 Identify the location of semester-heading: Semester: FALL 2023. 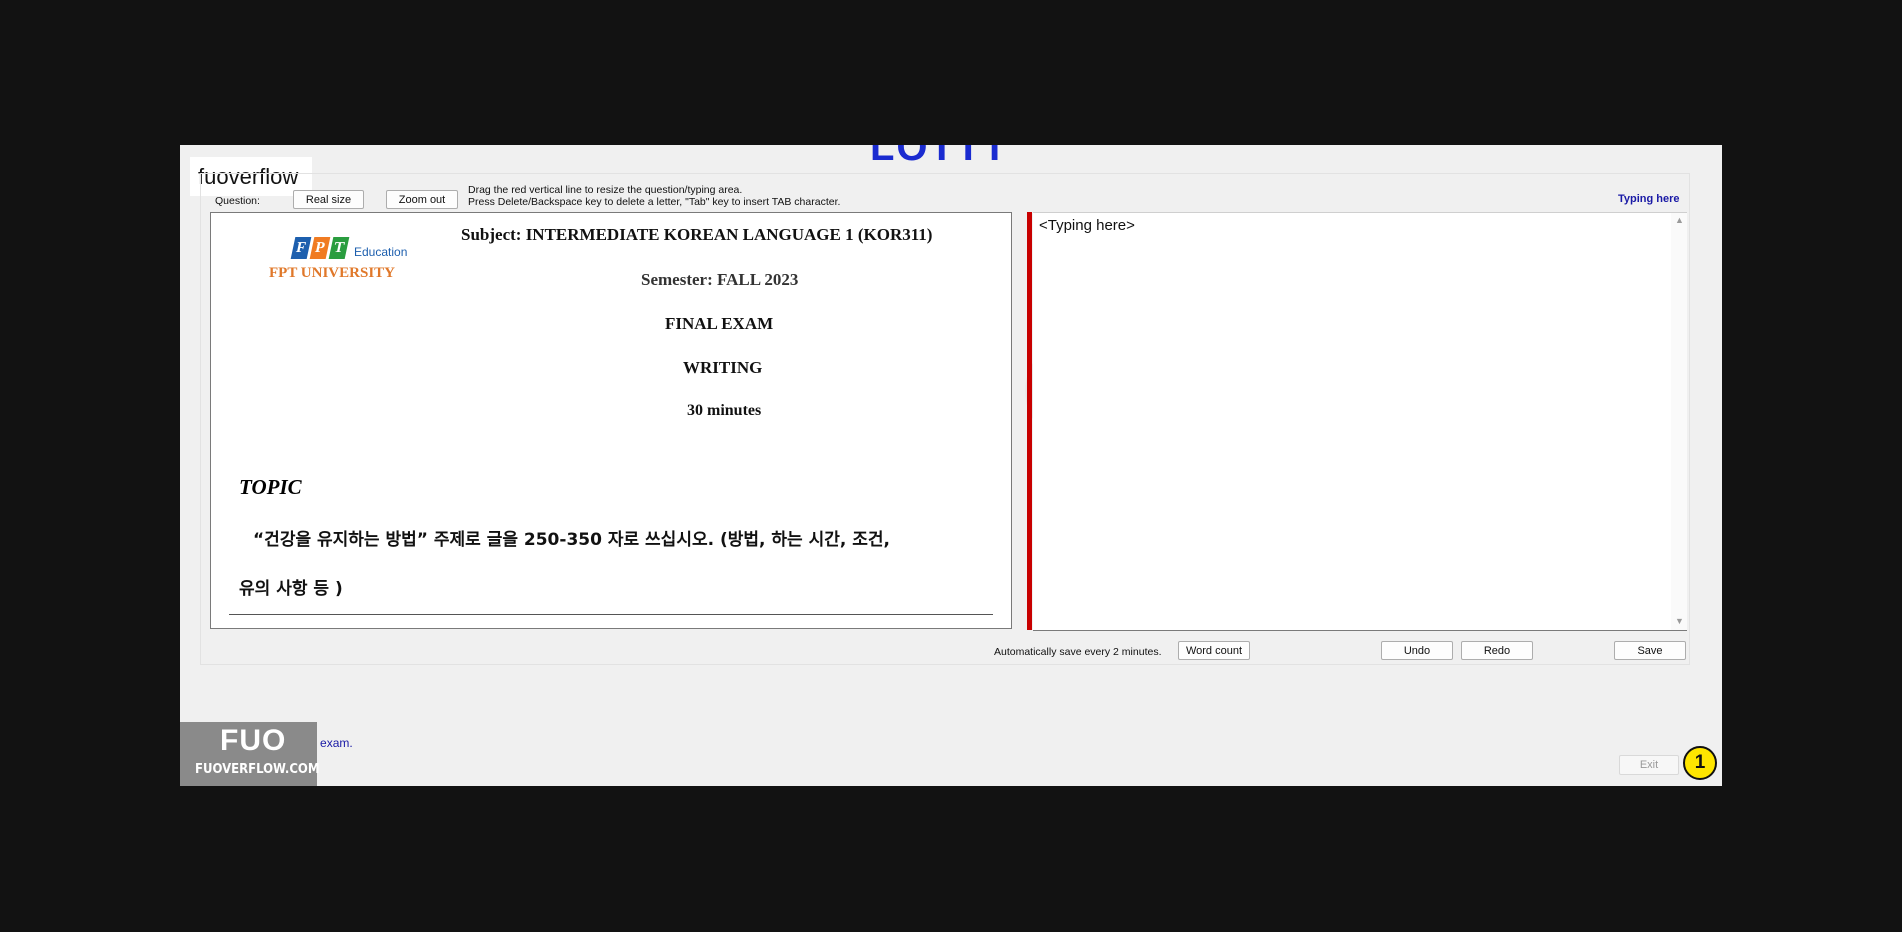
(720, 279).